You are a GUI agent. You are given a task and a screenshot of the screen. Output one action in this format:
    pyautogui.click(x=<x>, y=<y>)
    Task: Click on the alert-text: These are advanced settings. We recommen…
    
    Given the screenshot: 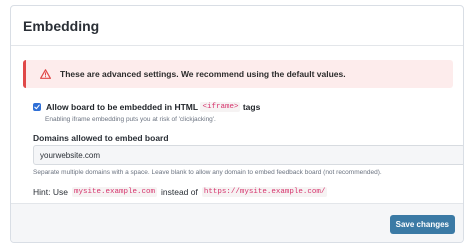 What is the action you would take?
    pyautogui.click(x=203, y=74)
    